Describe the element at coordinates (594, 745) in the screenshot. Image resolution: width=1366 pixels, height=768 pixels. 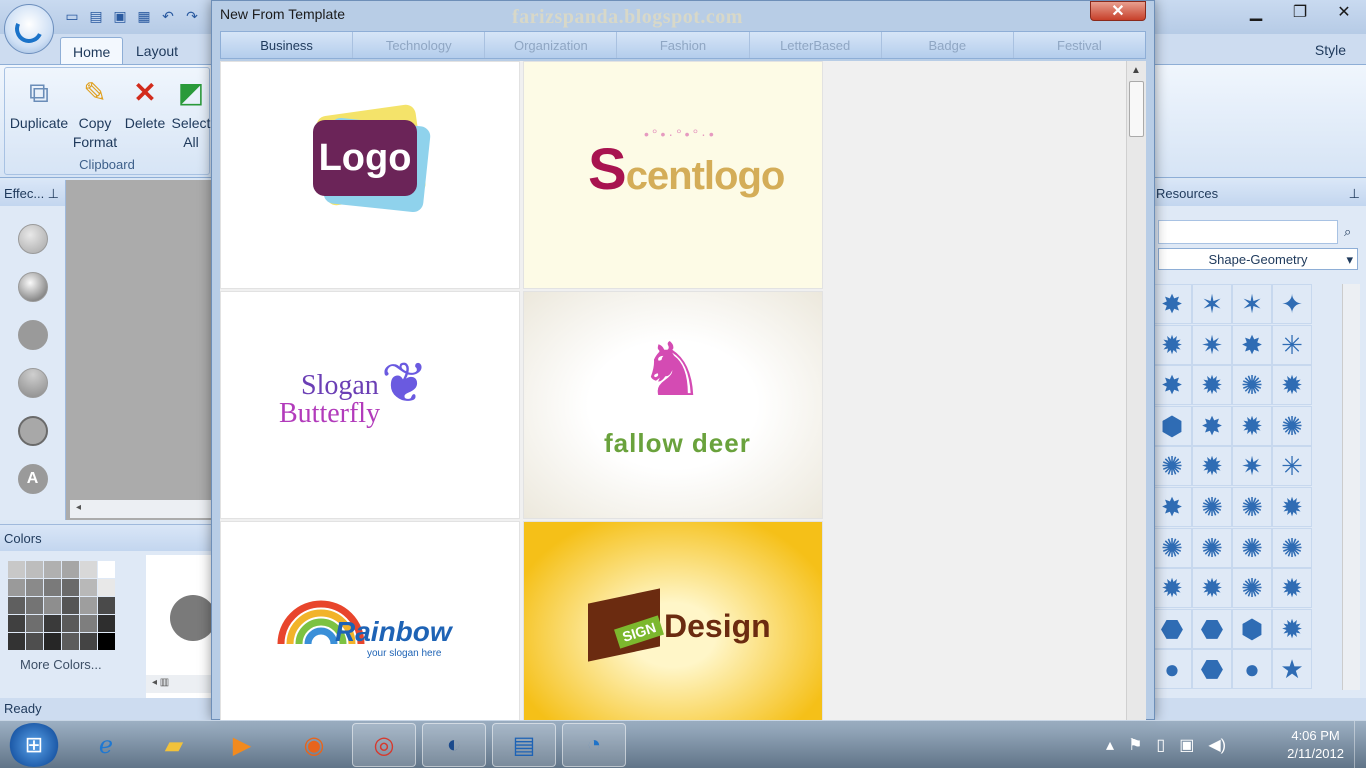
I see `logo-designer-icon: ◔` at that location.